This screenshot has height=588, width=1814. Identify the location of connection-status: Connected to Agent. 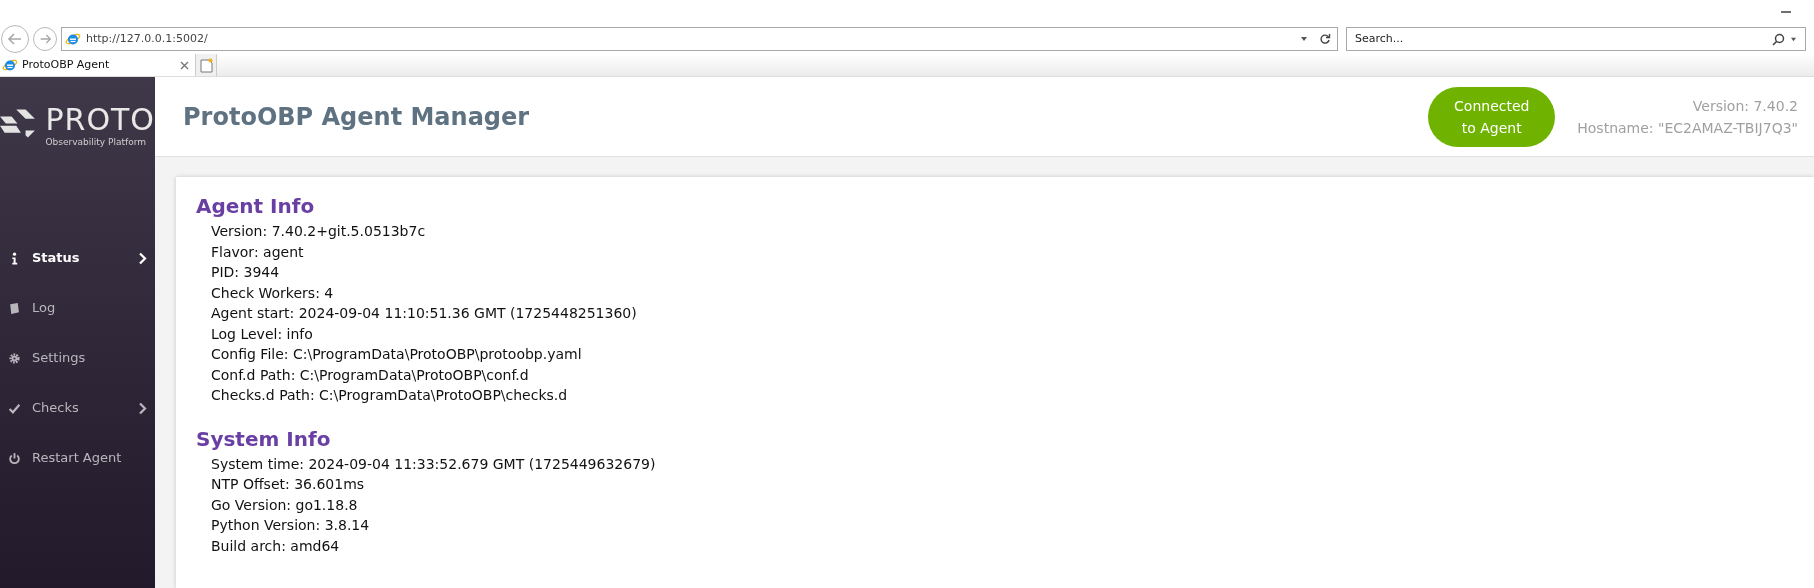
(1492, 116).